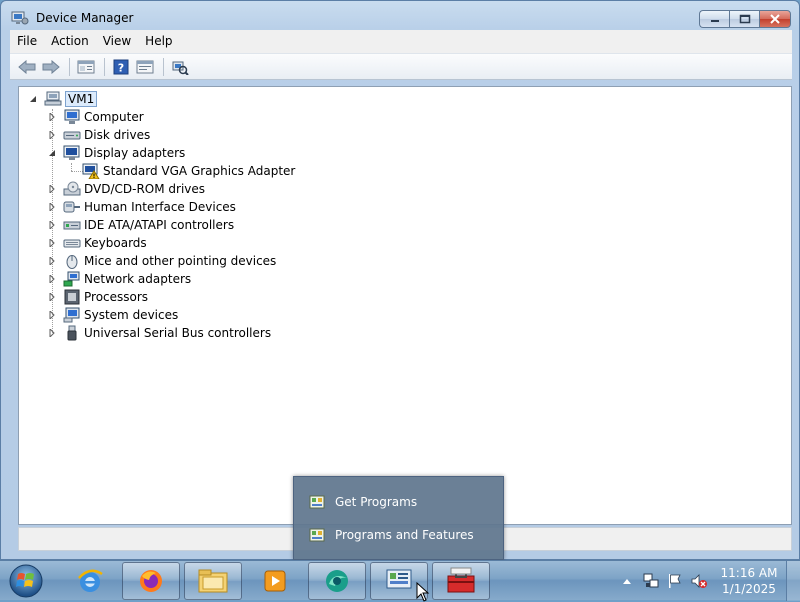  What do you see at coordinates (71, 167) in the screenshot?
I see `tree-connector` at bounding box center [71, 167].